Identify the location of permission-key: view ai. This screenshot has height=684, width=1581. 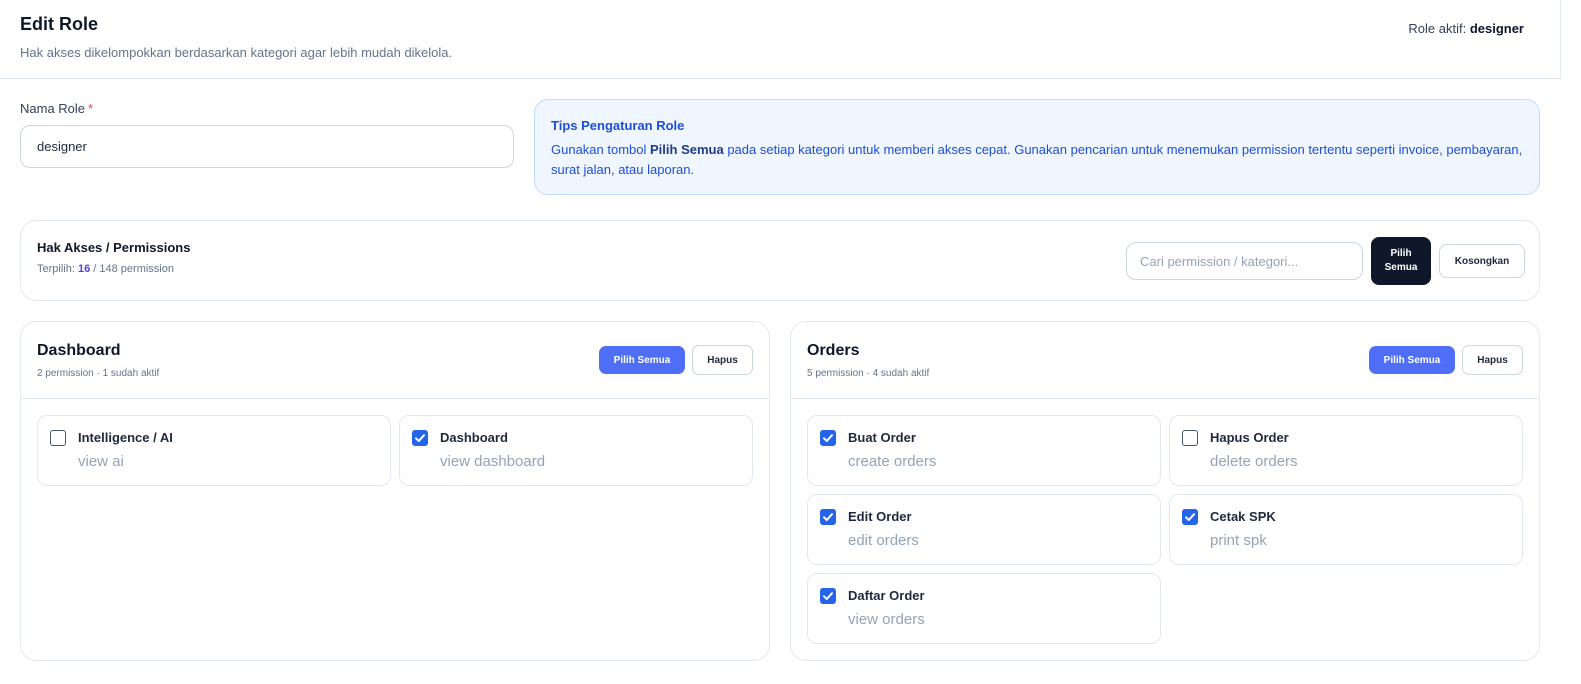
(101, 461).